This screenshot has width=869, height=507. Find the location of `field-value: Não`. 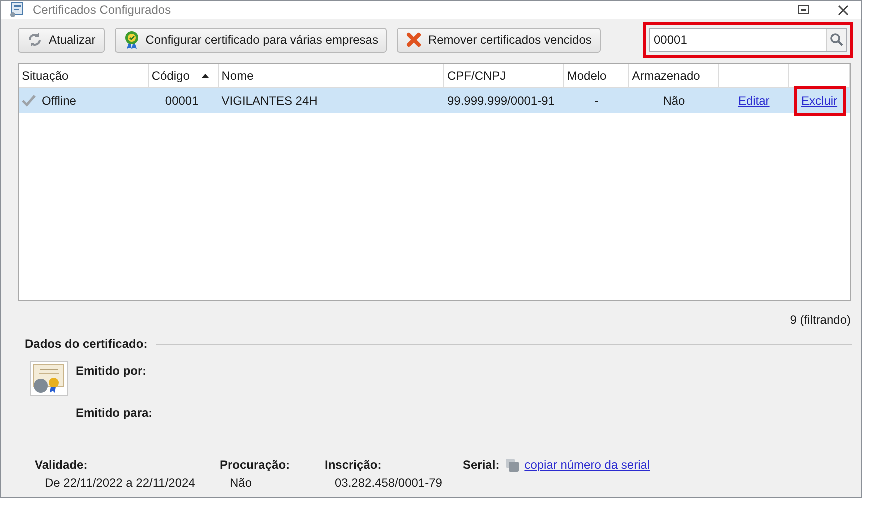

field-value: Não is located at coordinates (241, 483).